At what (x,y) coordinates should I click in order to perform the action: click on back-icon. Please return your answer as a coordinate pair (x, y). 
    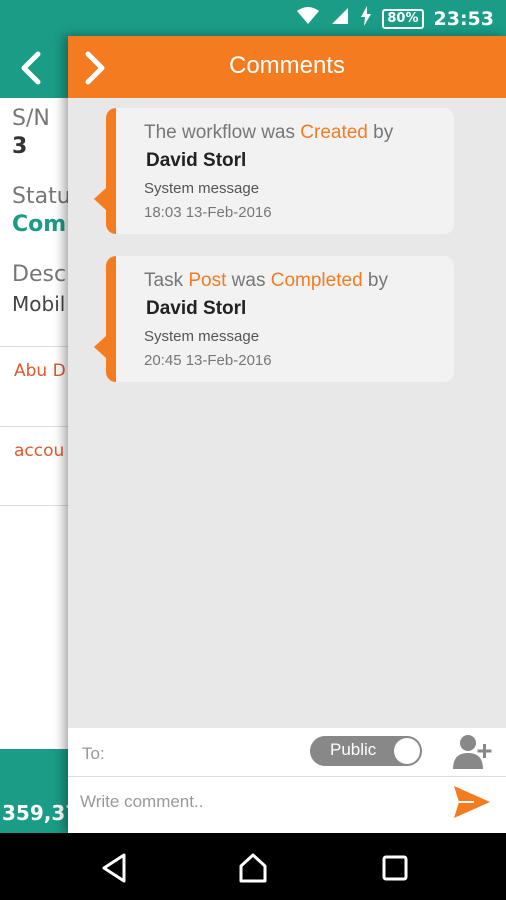
    Looking at the image, I should click on (115, 868).